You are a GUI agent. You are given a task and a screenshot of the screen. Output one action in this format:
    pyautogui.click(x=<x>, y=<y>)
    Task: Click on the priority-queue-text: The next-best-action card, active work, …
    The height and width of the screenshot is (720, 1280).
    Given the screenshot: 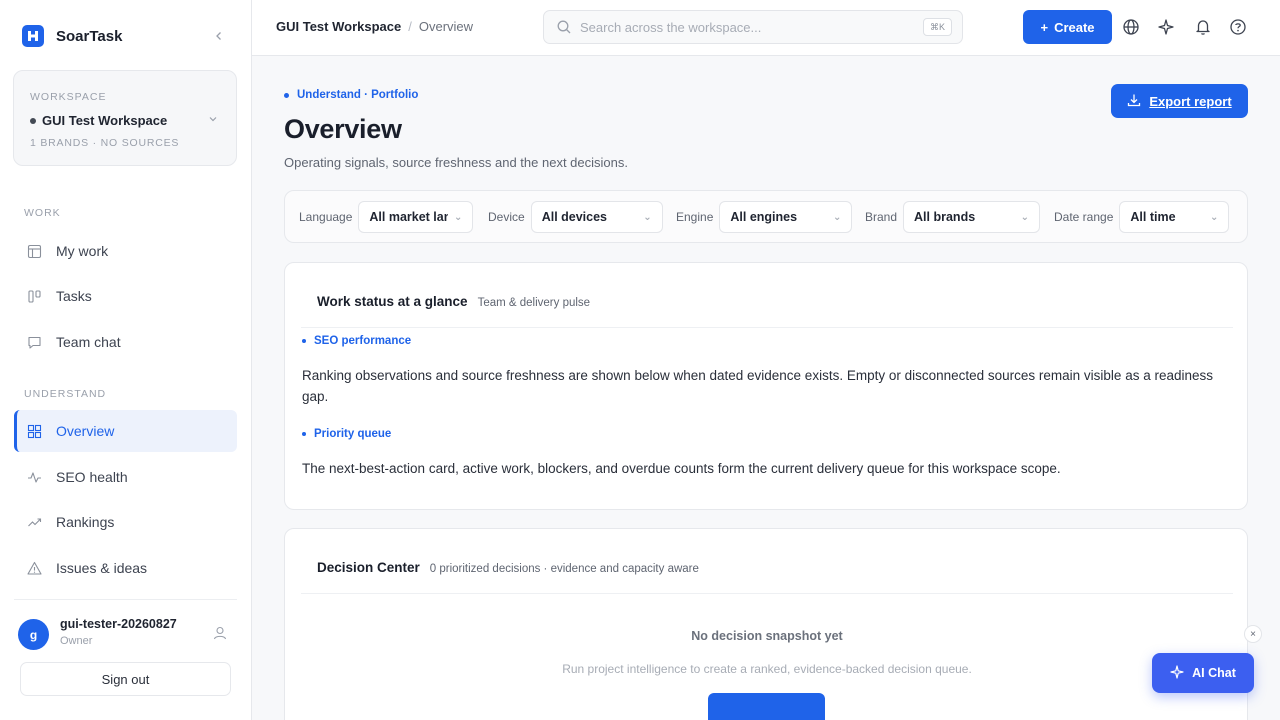 What is the action you would take?
    pyautogui.click(x=681, y=468)
    